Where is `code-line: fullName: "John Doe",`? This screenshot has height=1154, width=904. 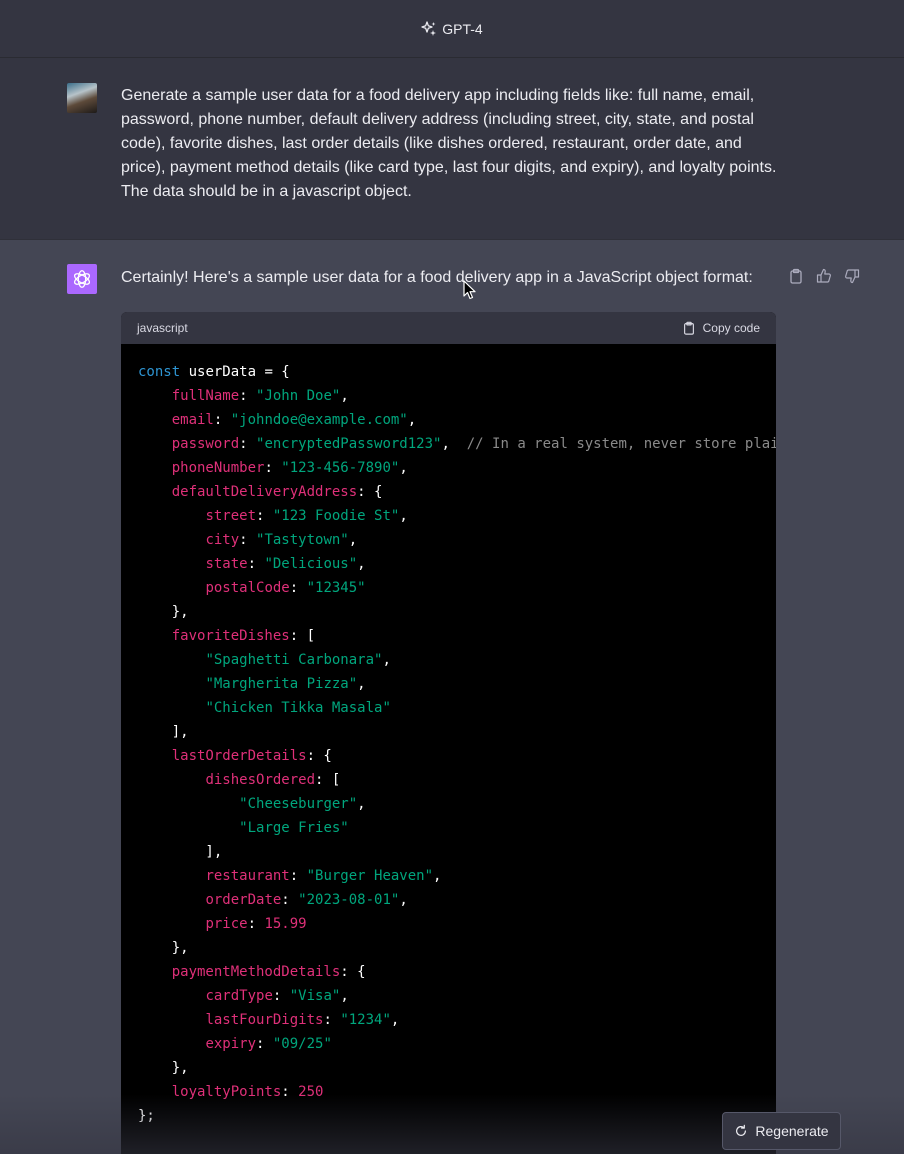 code-line: fullName: "John Doe", is located at coordinates (457, 396).